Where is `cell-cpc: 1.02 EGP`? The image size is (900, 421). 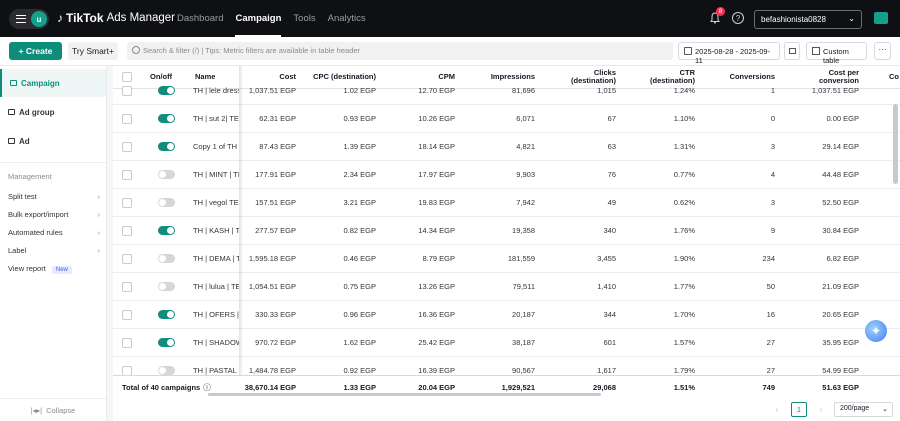
cell-cpc: 1.02 EGP is located at coordinates (359, 90).